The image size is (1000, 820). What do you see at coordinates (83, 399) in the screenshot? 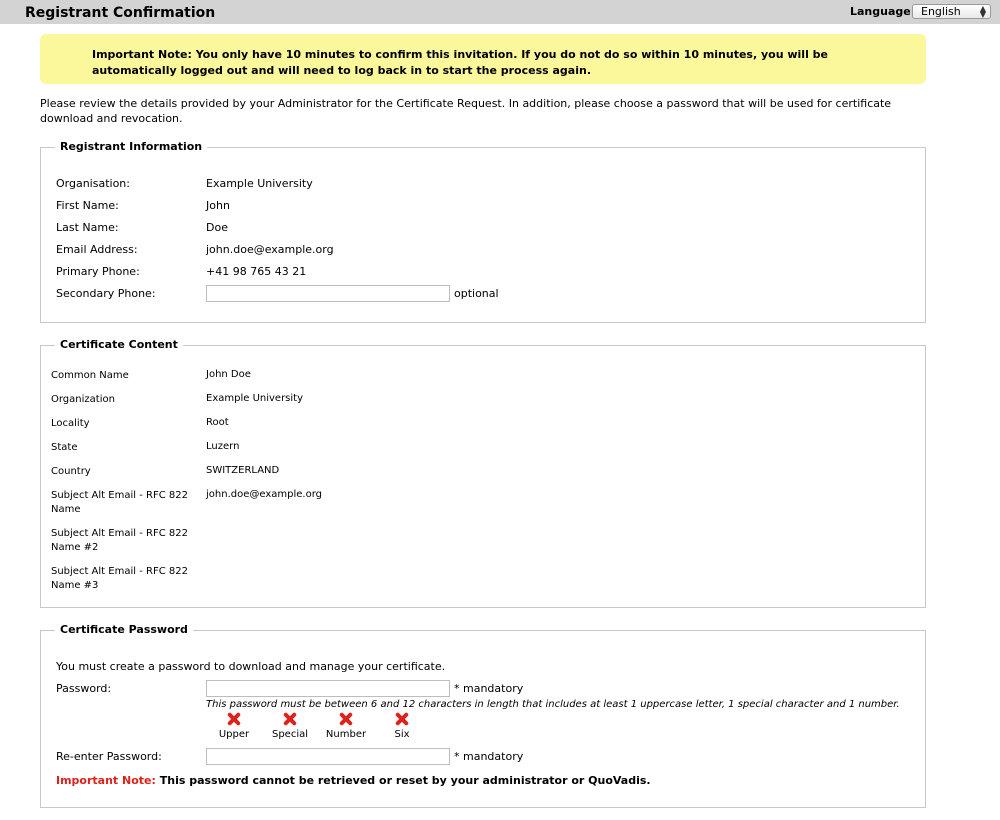
I see `certificate-label: Organization` at bounding box center [83, 399].